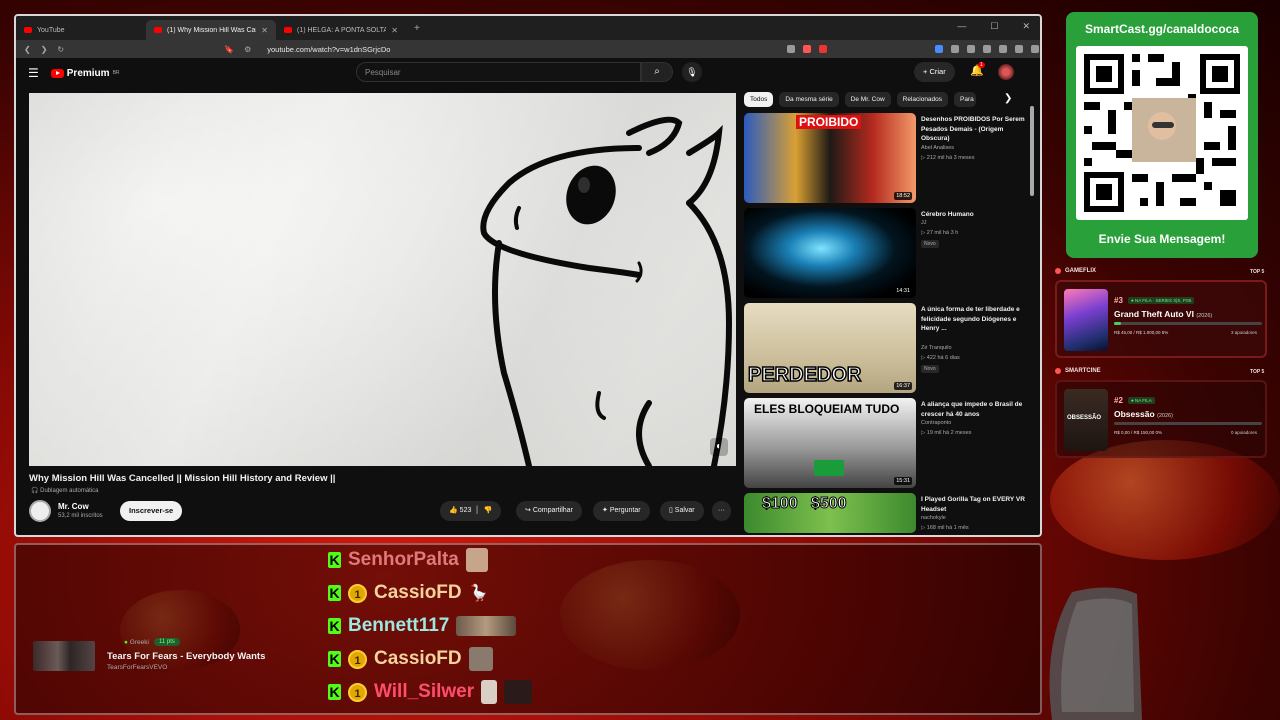  I want to click on voice-search-button: 🎙, so click(692, 72).